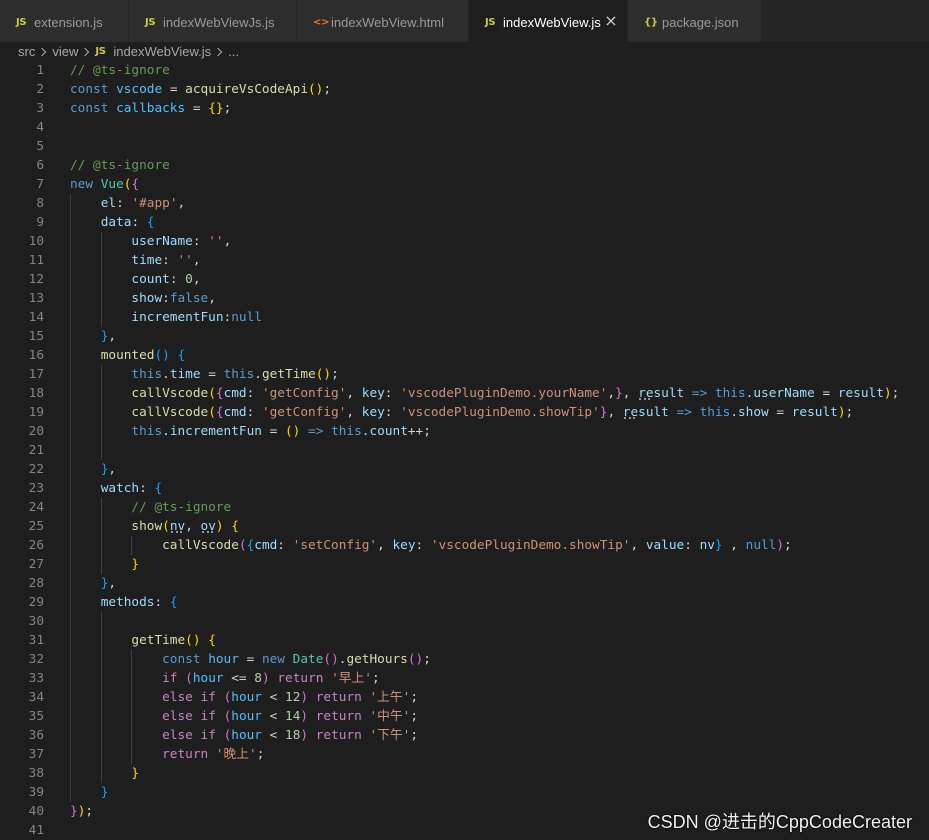 The width and height of the screenshot is (929, 840). I want to click on line-number: 8, so click(22, 203).